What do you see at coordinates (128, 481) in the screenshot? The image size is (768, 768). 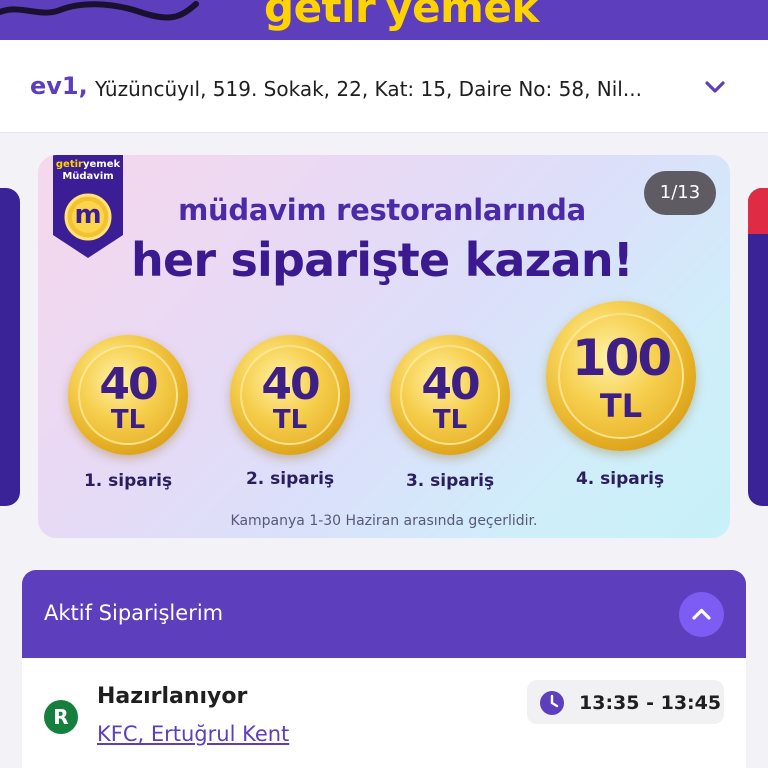 I see `coin-1-caption: 1. sipariş` at bounding box center [128, 481].